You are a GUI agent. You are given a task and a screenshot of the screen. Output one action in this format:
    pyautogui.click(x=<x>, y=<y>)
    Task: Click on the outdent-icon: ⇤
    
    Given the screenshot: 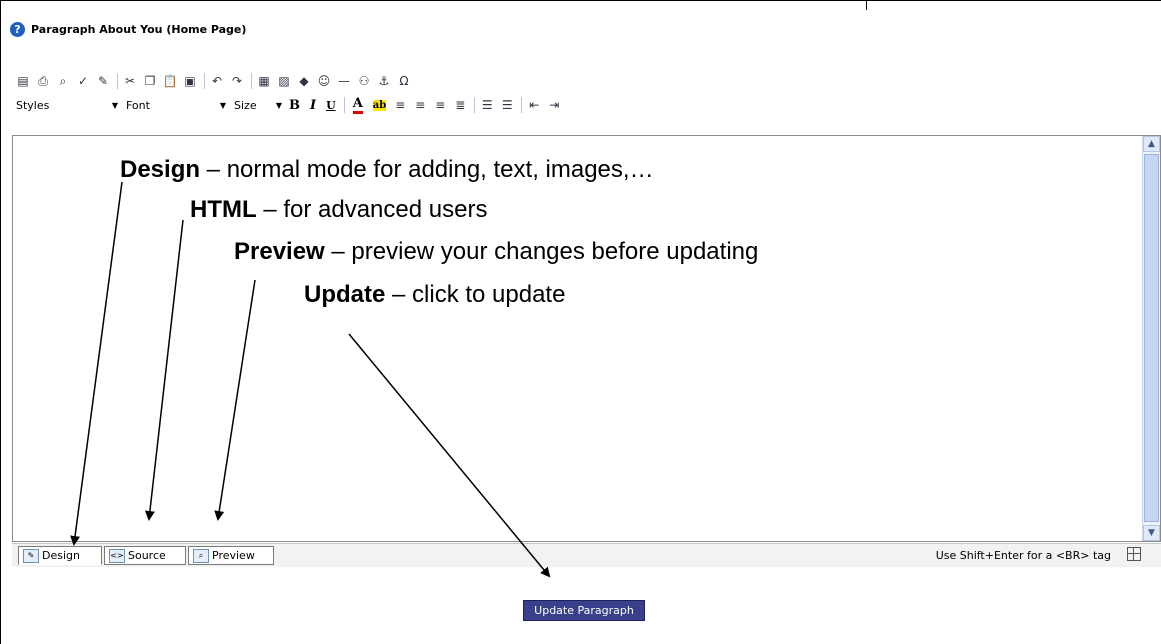 What is the action you would take?
    pyautogui.click(x=534, y=105)
    